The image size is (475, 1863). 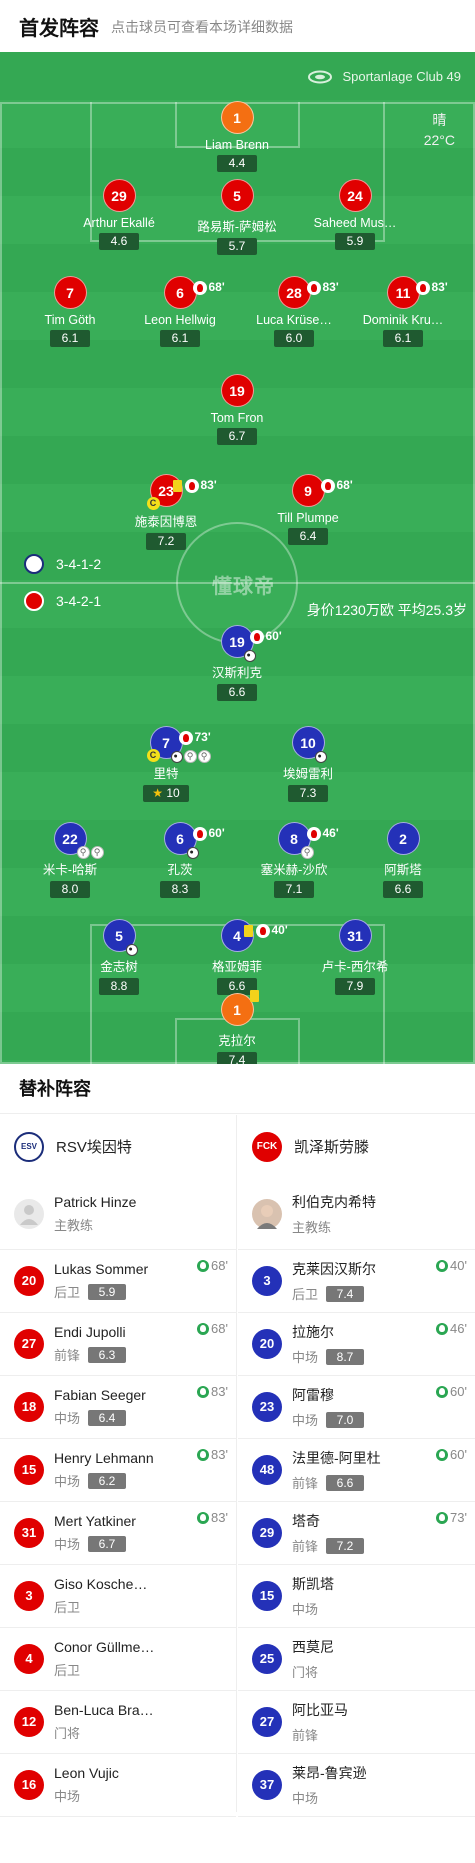 I want to click on sub-rating: 7.2, so click(x=345, y=1545).